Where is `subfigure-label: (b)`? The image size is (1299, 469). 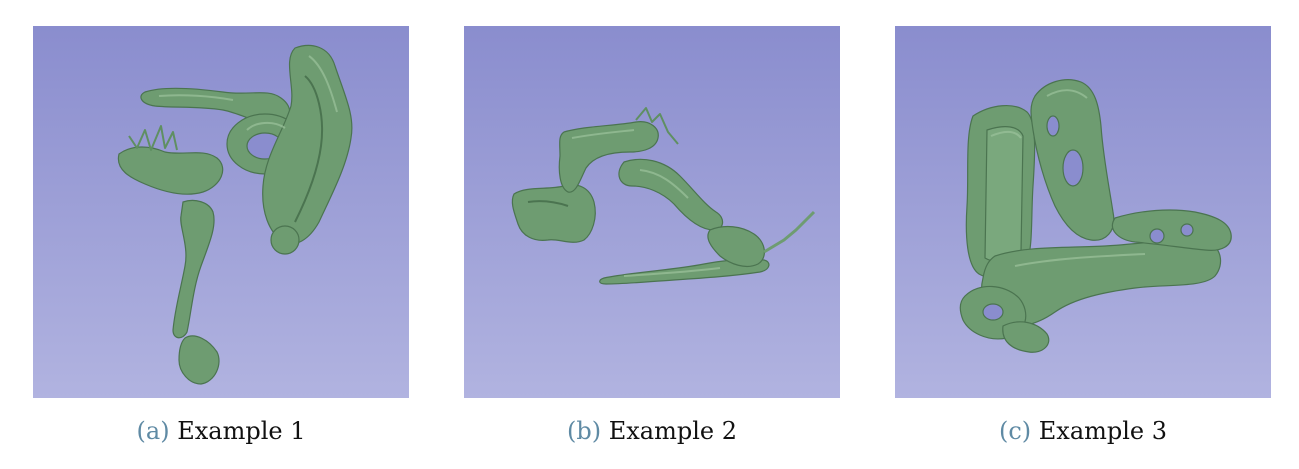 subfigure-label: (b) is located at coordinates (584, 431).